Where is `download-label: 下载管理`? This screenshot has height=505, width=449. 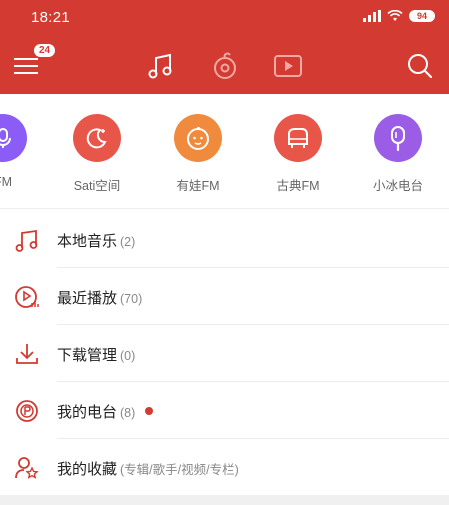 download-label: 下载管理 is located at coordinates (87, 355).